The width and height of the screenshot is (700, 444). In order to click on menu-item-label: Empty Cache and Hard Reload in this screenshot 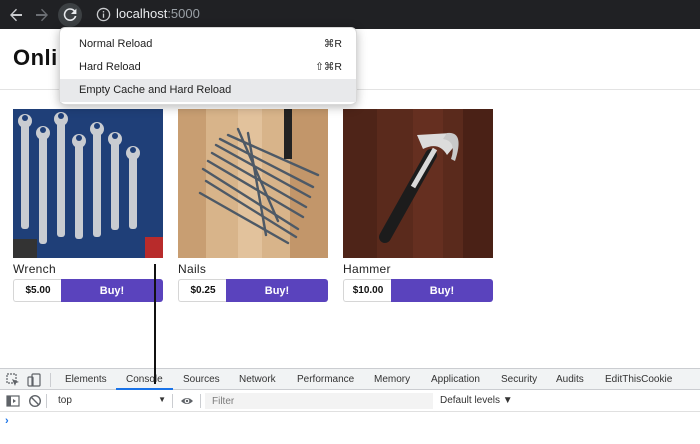, I will do `click(155, 90)`.